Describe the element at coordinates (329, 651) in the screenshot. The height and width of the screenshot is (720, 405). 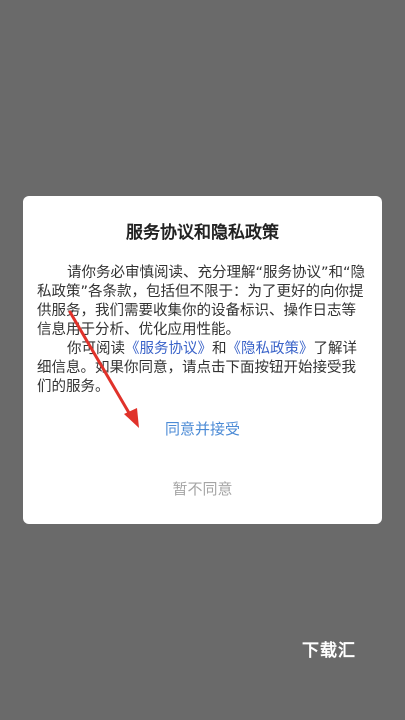
I see `watermark-logo: 下载汇` at that location.